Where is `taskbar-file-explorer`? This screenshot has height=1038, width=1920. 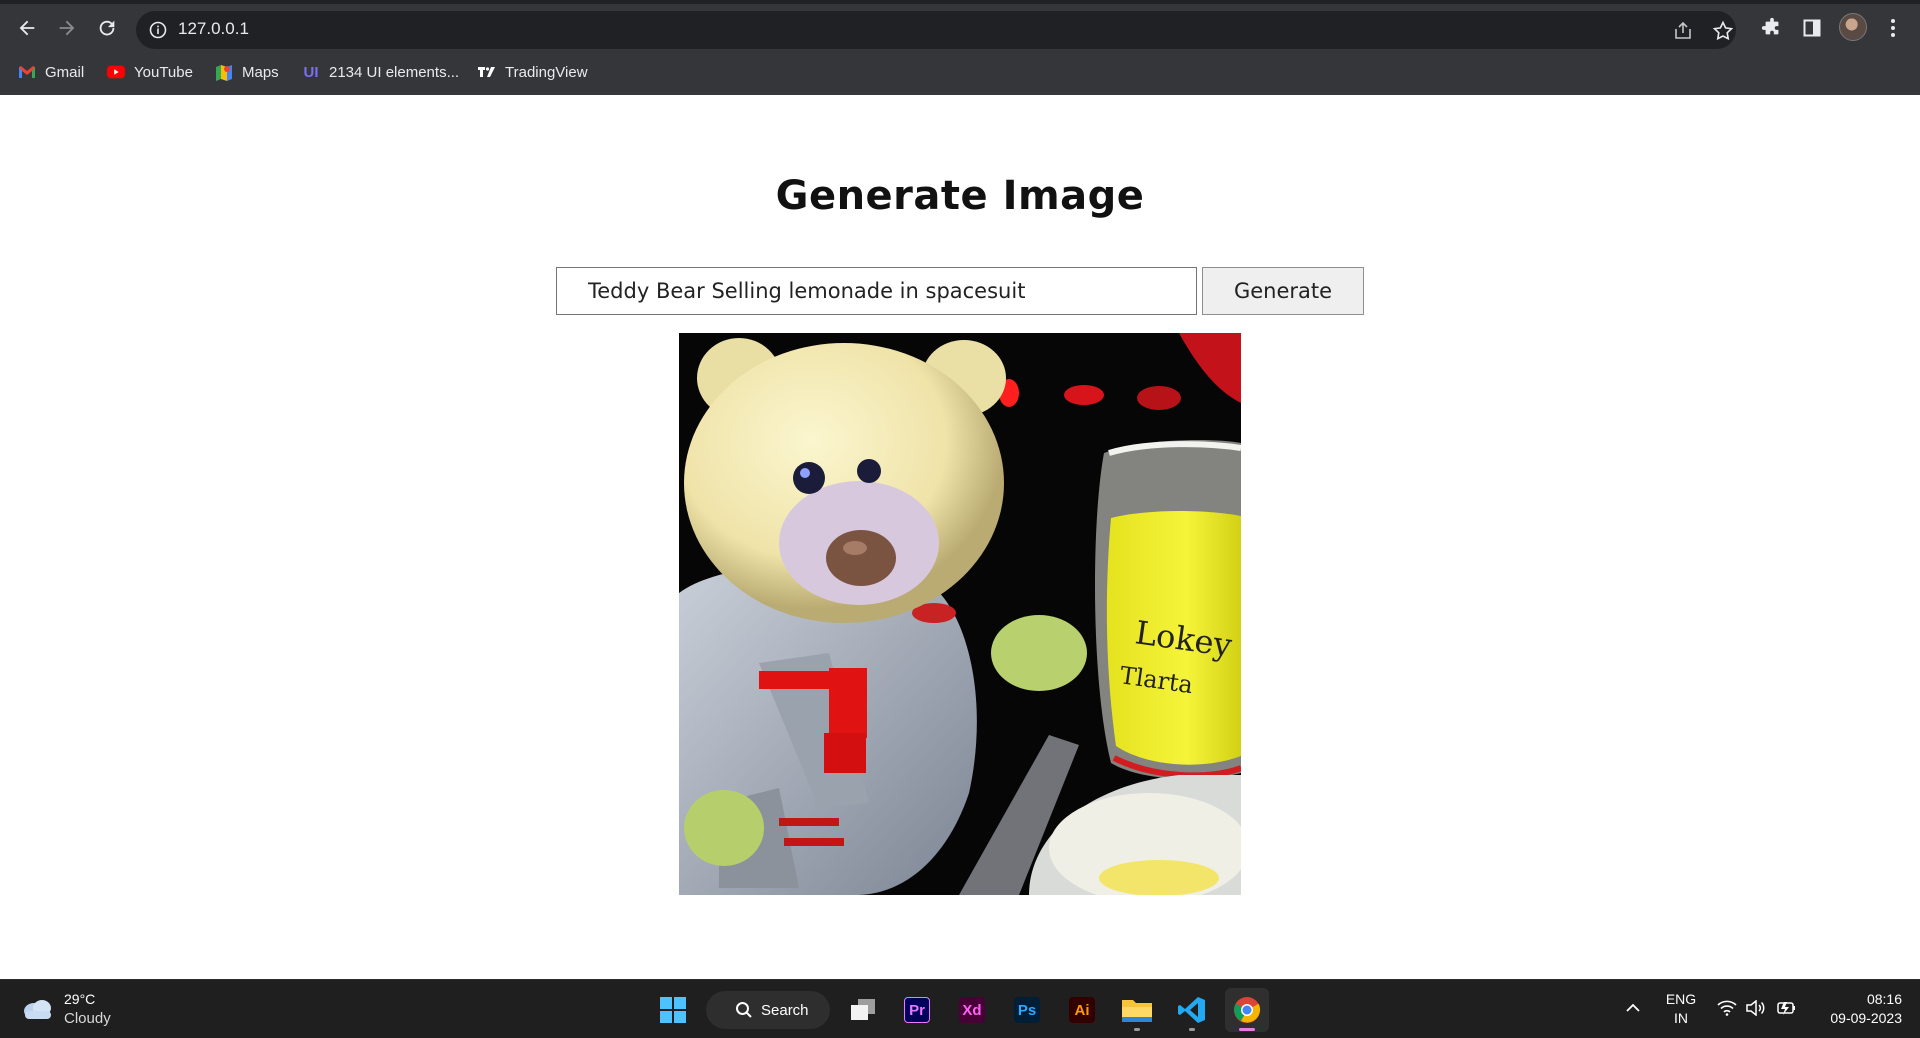 taskbar-file-explorer is located at coordinates (1137, 1010).